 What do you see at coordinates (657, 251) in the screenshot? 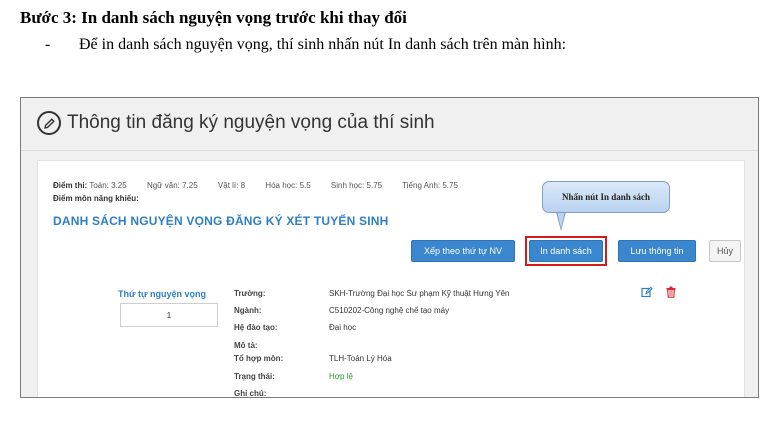
I see `save-button: Lưu thông tin` at bounding box center [657, 251].